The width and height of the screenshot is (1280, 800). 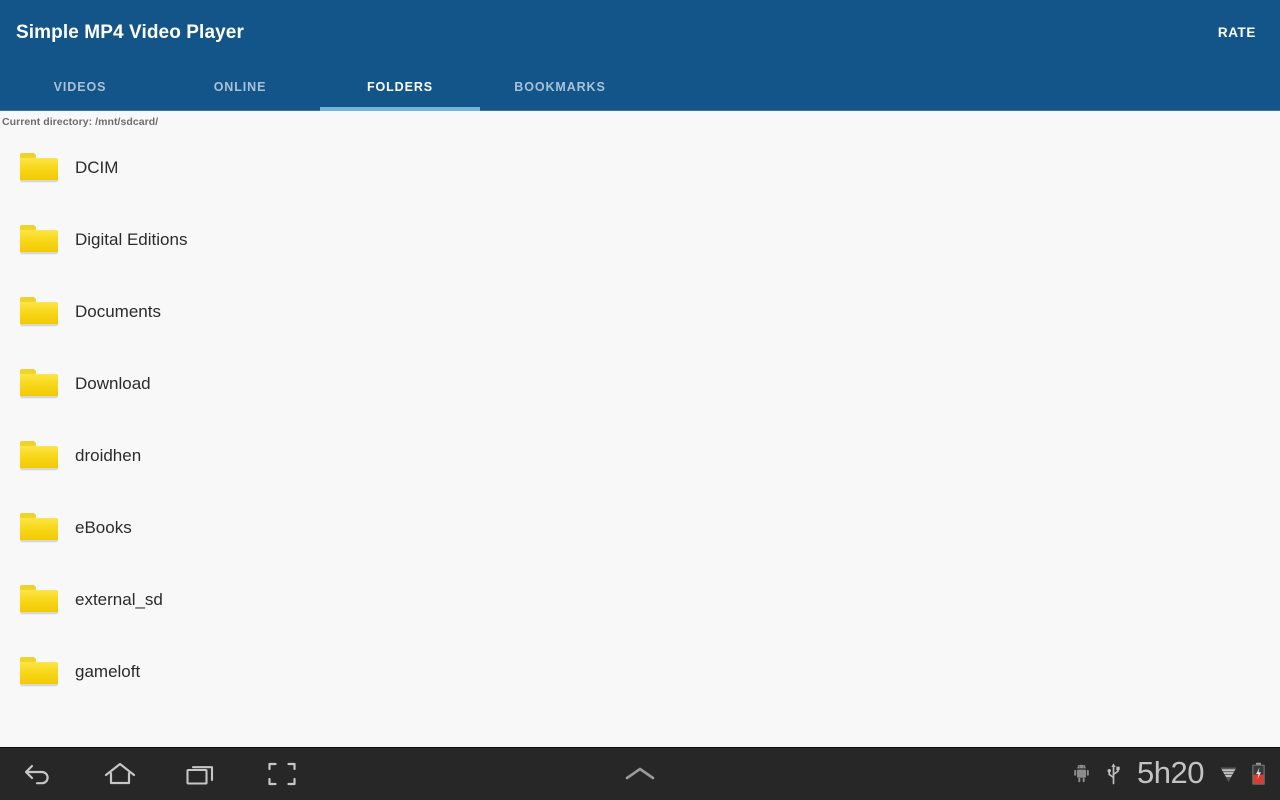 What do you see at coordinates (97, 167) in the screenshot?
I see `folder-name: DCIM` at bounding box center [97, 167].